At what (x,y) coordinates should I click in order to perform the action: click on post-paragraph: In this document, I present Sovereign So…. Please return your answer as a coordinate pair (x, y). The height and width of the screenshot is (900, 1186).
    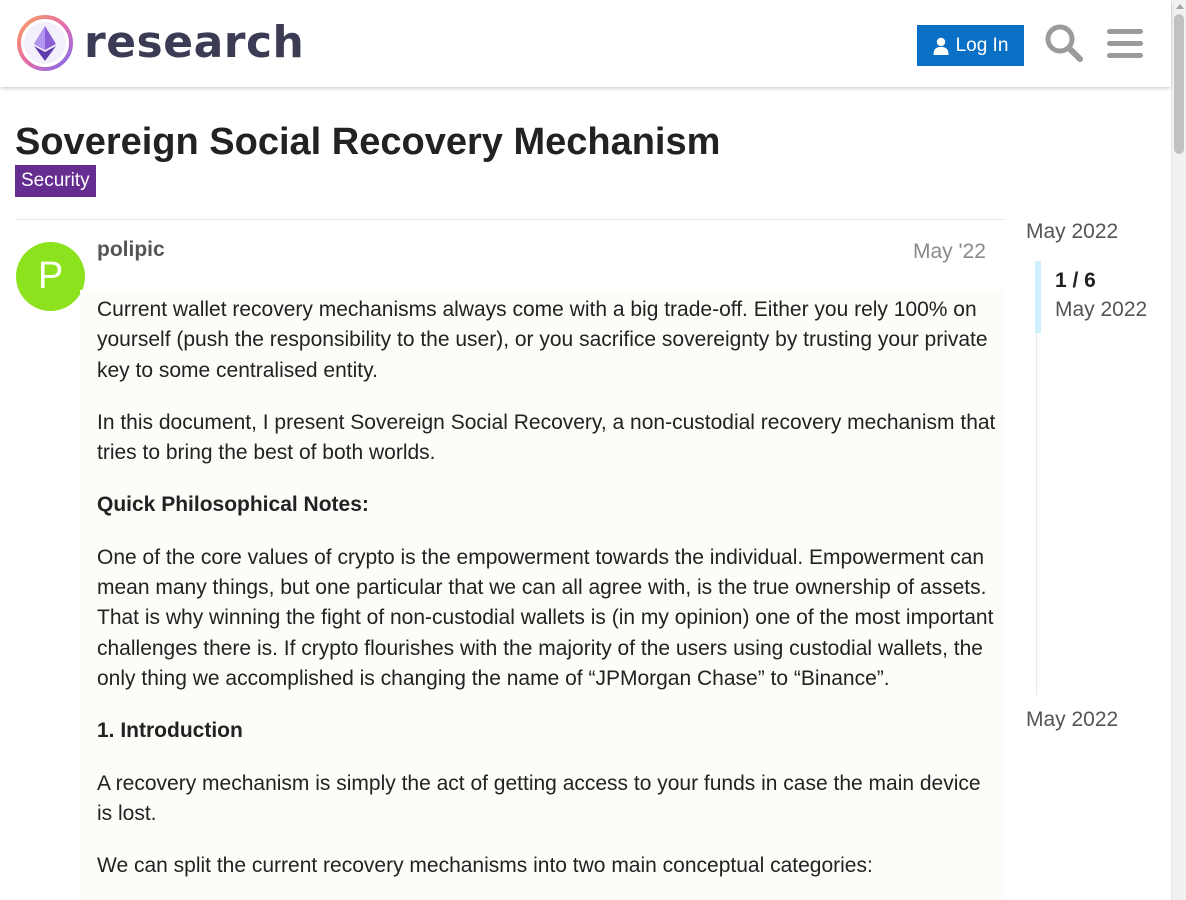
    Looking at the image, I should click on (546, 437).